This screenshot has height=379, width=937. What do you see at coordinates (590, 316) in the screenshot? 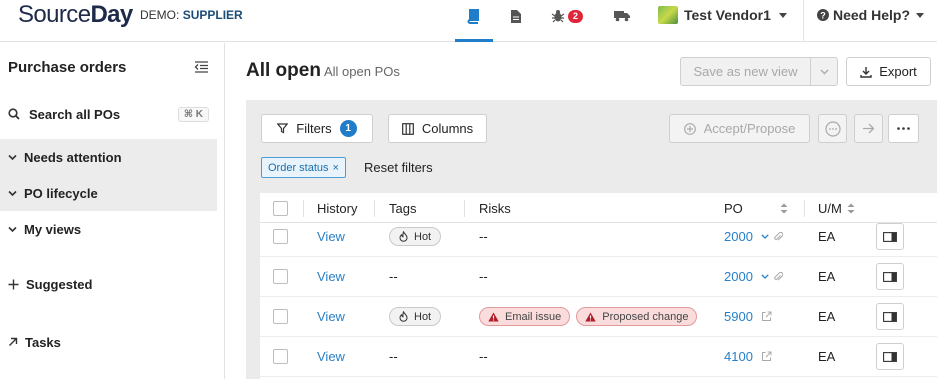
I see `warning-icon` at bounding box center [590, 316].